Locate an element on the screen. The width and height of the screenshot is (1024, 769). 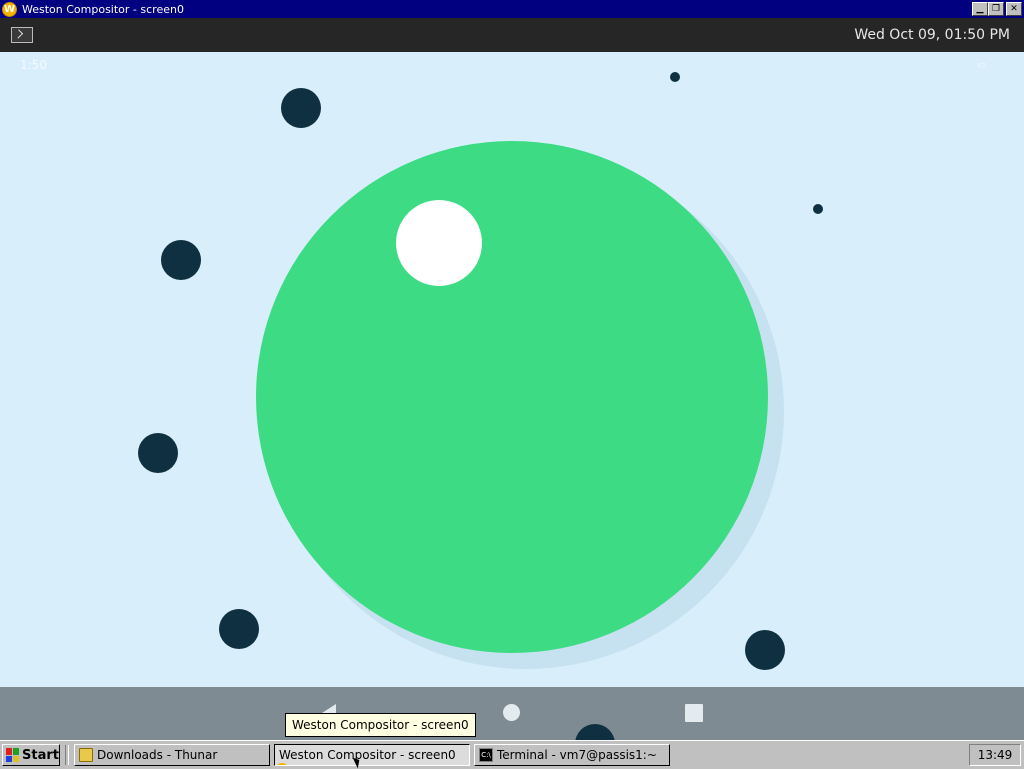
task-button-weston: W Weston Compositor - screen0 is located at coordinates (372, 755).